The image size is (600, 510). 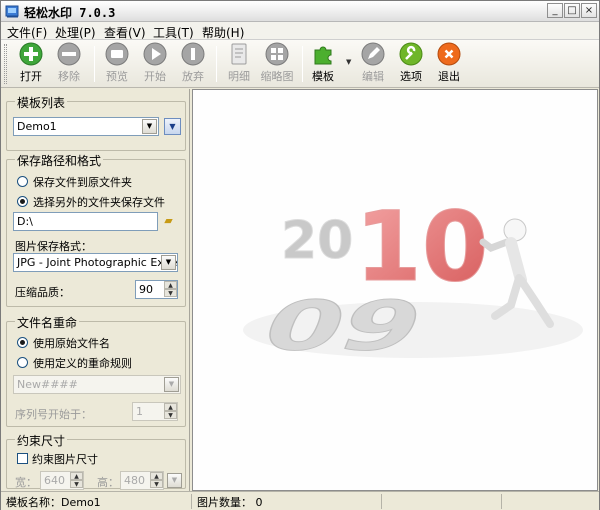 I want to click on thumbnails-icon, so click(x=277, y=54).